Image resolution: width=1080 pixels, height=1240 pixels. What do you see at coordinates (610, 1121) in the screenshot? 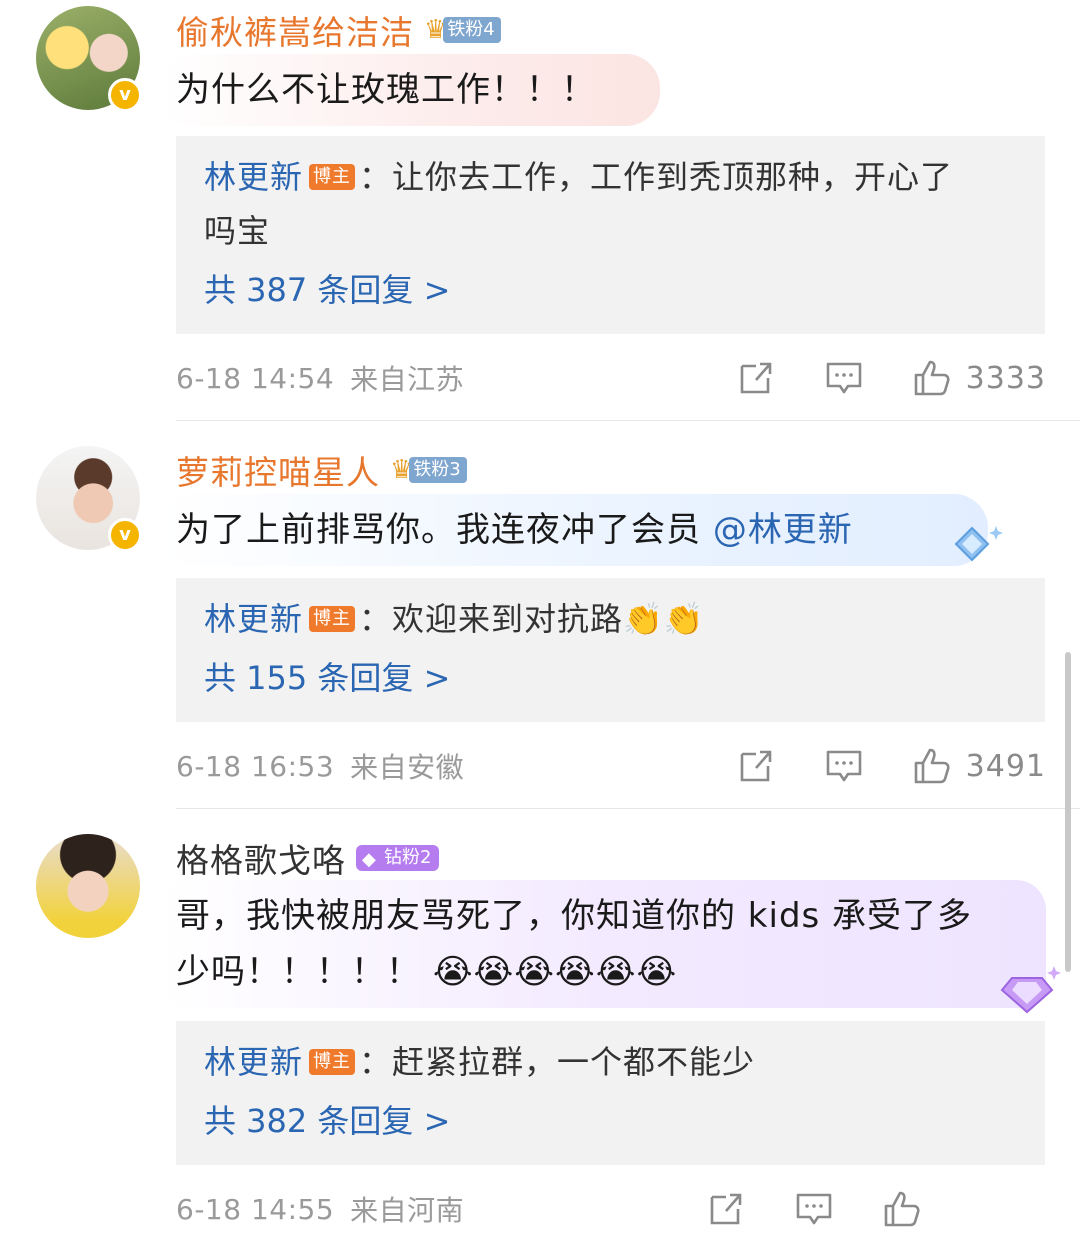
I see `reply-count-link: 共 382 条回复 >` at bounding box center [610, 1121].